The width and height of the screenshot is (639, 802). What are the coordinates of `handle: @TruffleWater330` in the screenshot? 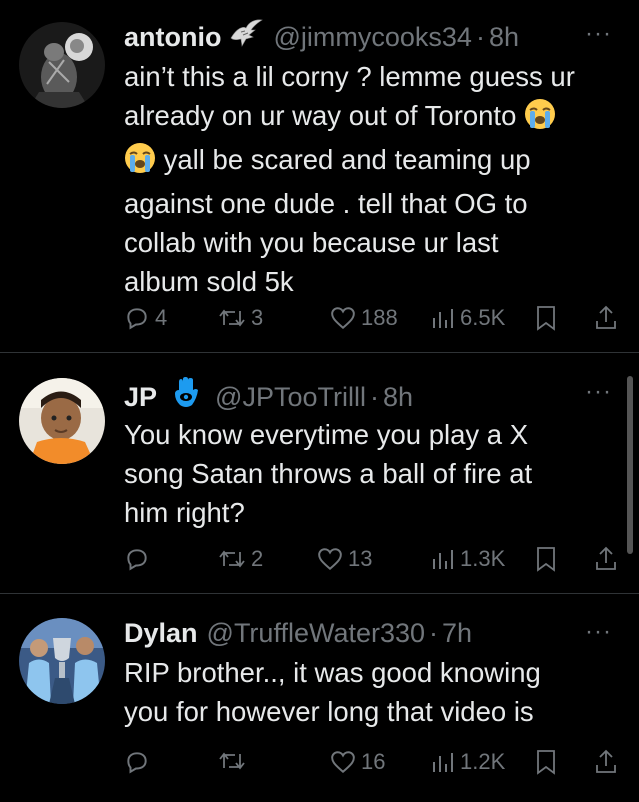 It's located at (316, 633).